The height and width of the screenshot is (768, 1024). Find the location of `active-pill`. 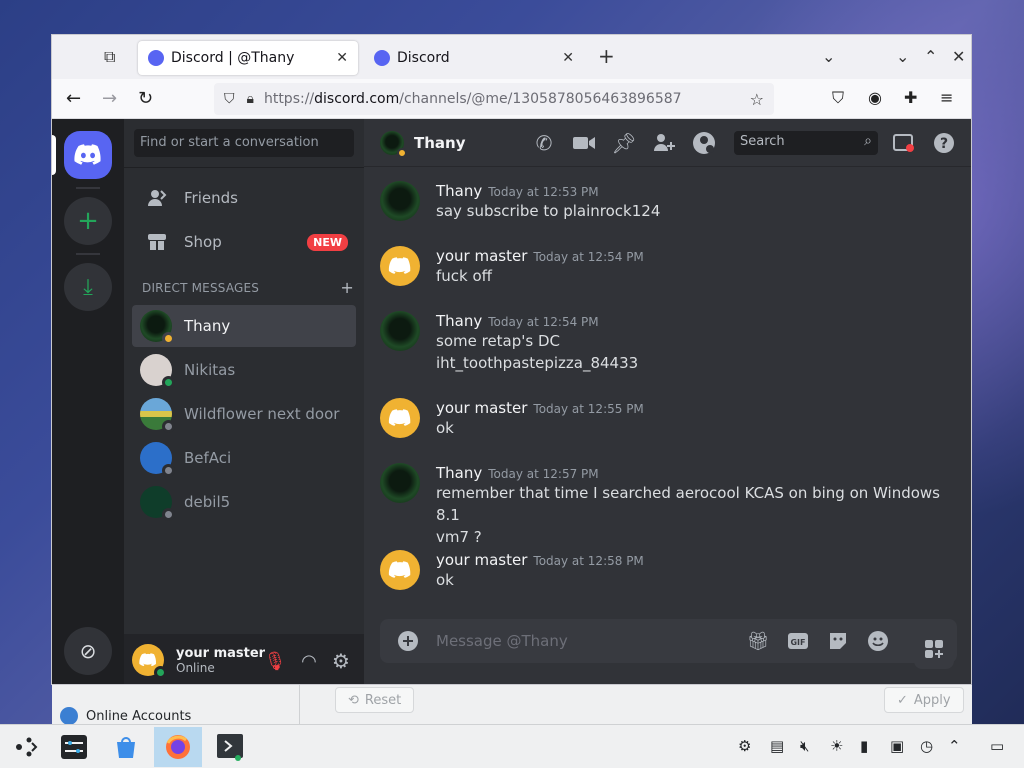

active-pill is located at coordinates (54, 155).